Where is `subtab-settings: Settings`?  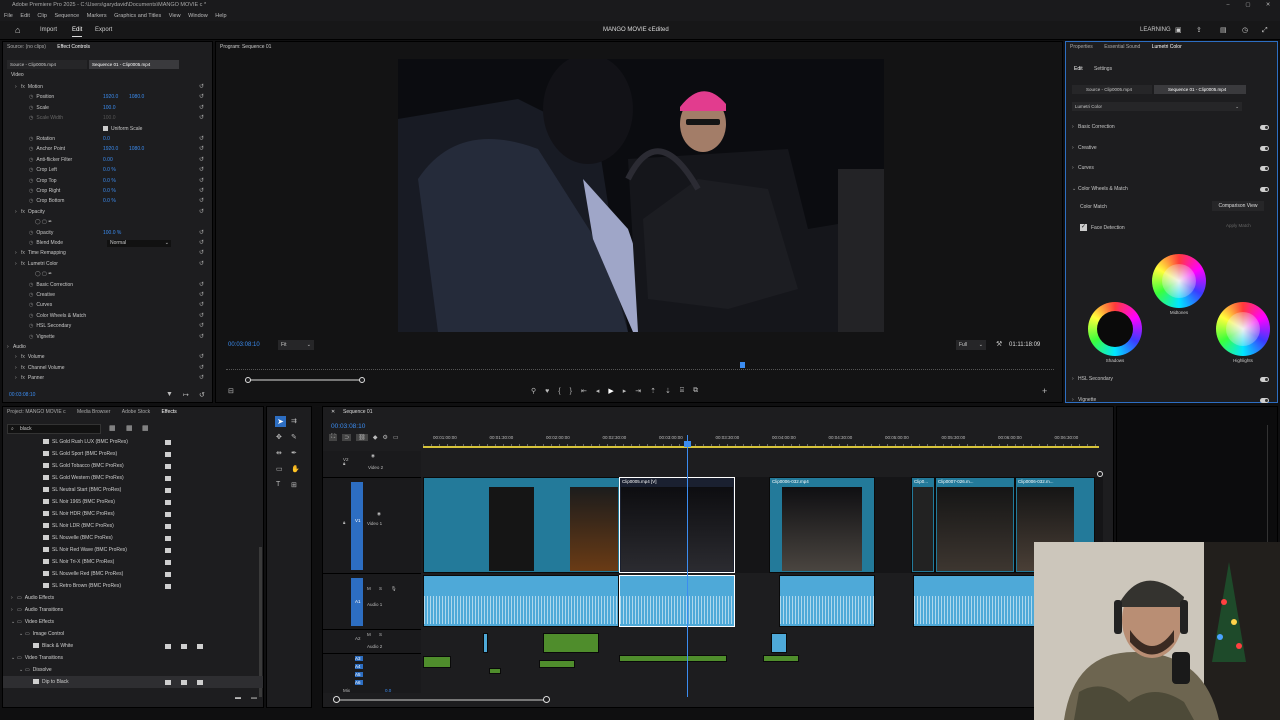 subtab-settings: Settings is located at coordinates (1103, 69).